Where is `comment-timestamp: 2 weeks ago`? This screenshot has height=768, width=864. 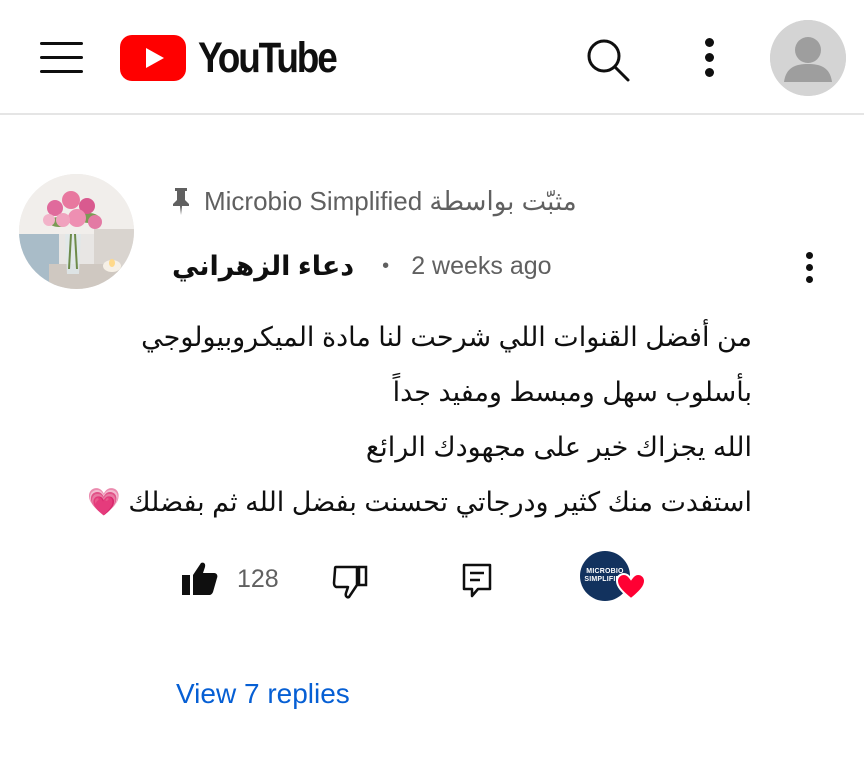 comment-timestamp: 2 weeks ago is located at coordinates (481, 265).